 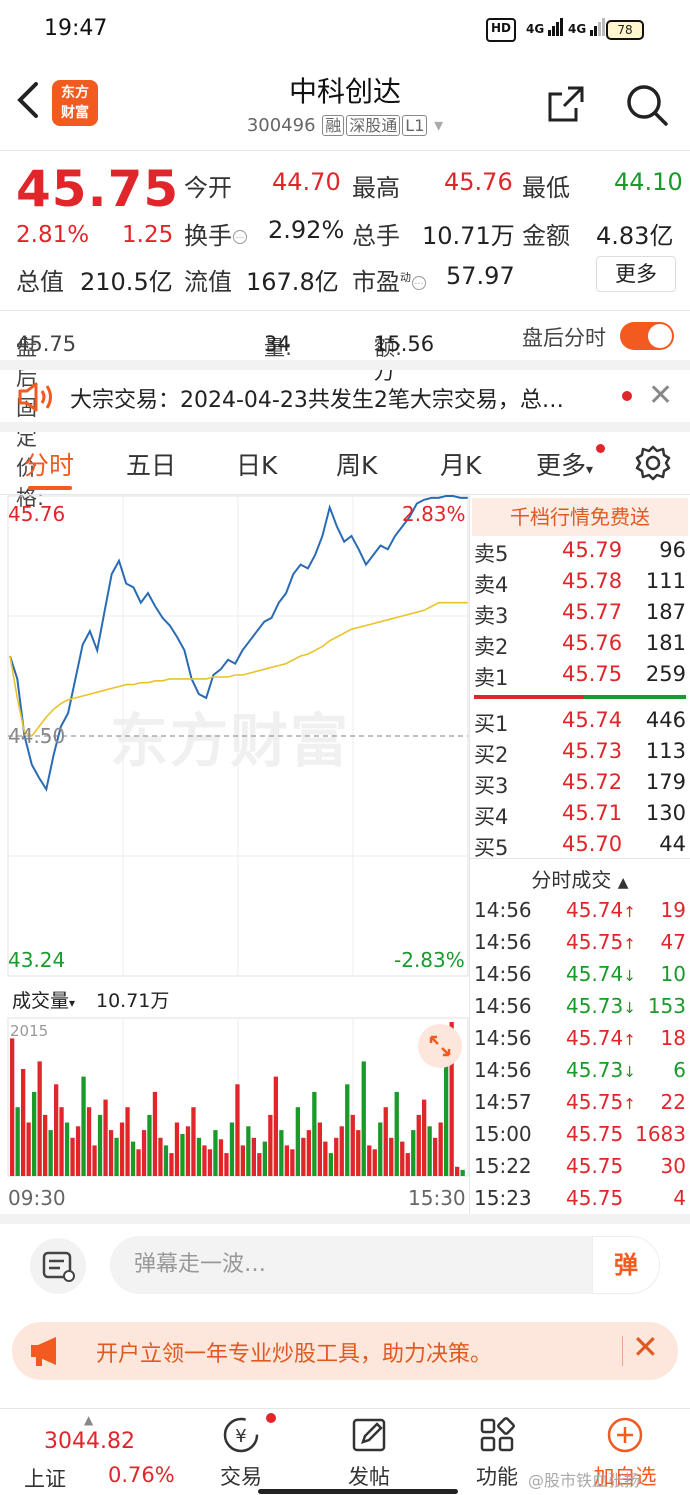 I want to click on ask-level: 卖3, so click(x=491, y=616).